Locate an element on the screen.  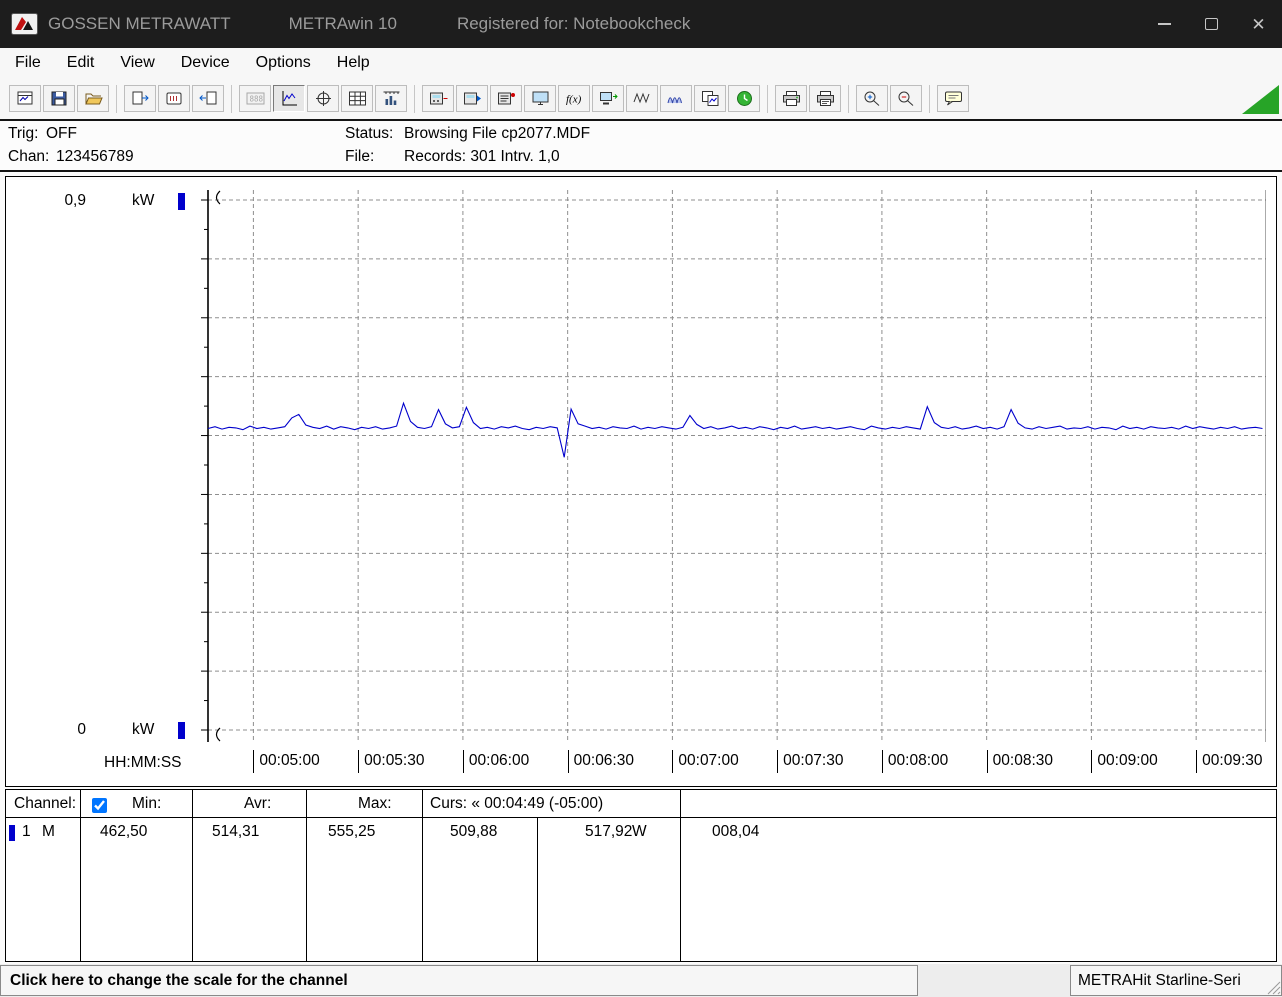
formula-icon: f(x) is located at coordinates (574, 100).